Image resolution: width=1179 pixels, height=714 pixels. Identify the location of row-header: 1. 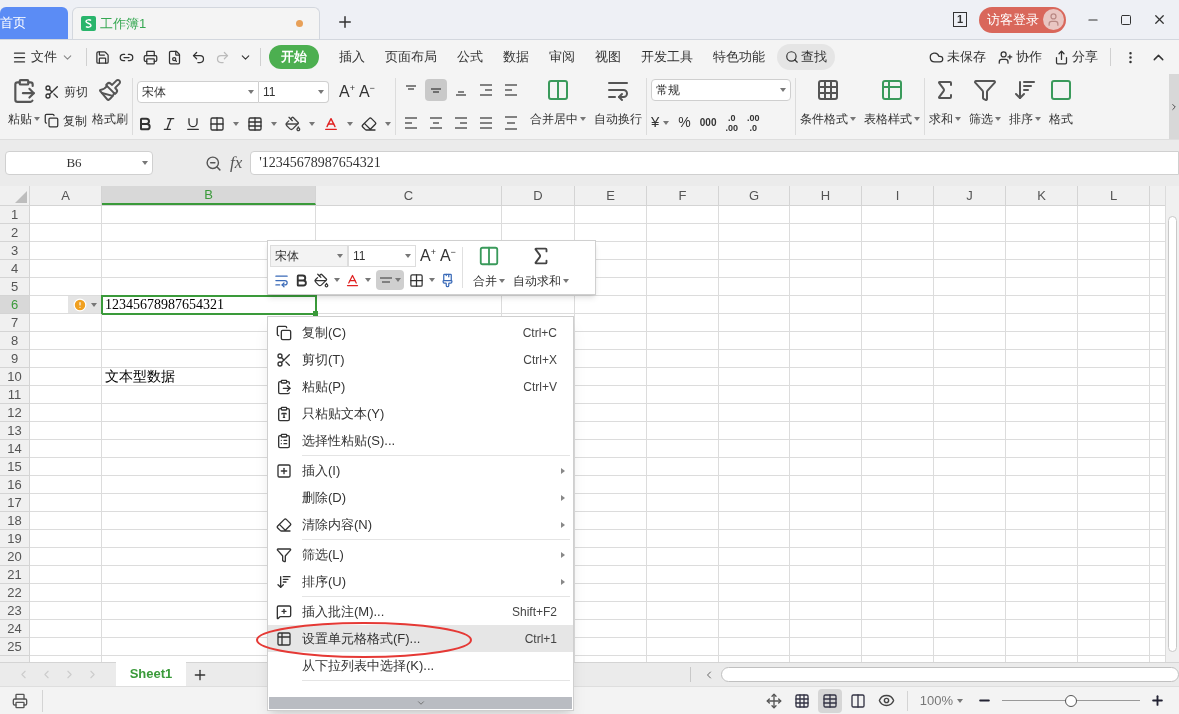
(15, 215).